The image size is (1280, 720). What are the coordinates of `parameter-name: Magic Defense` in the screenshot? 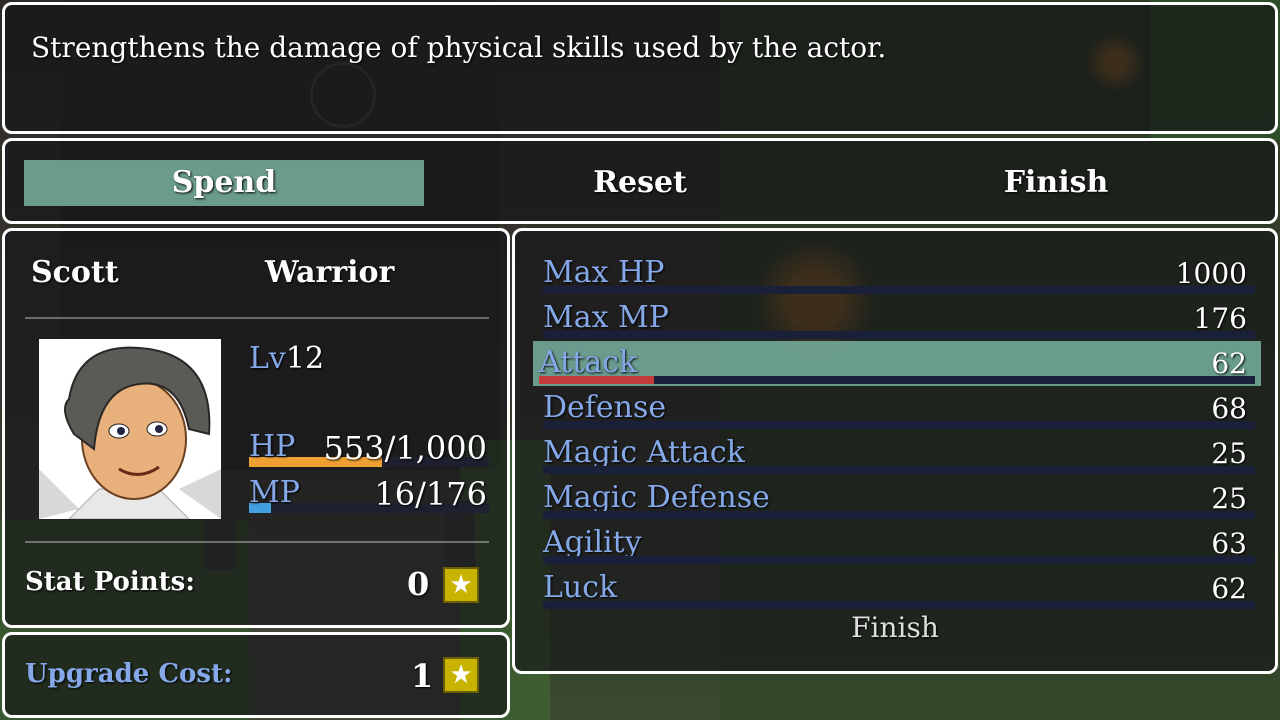 It's located at (656, 497).